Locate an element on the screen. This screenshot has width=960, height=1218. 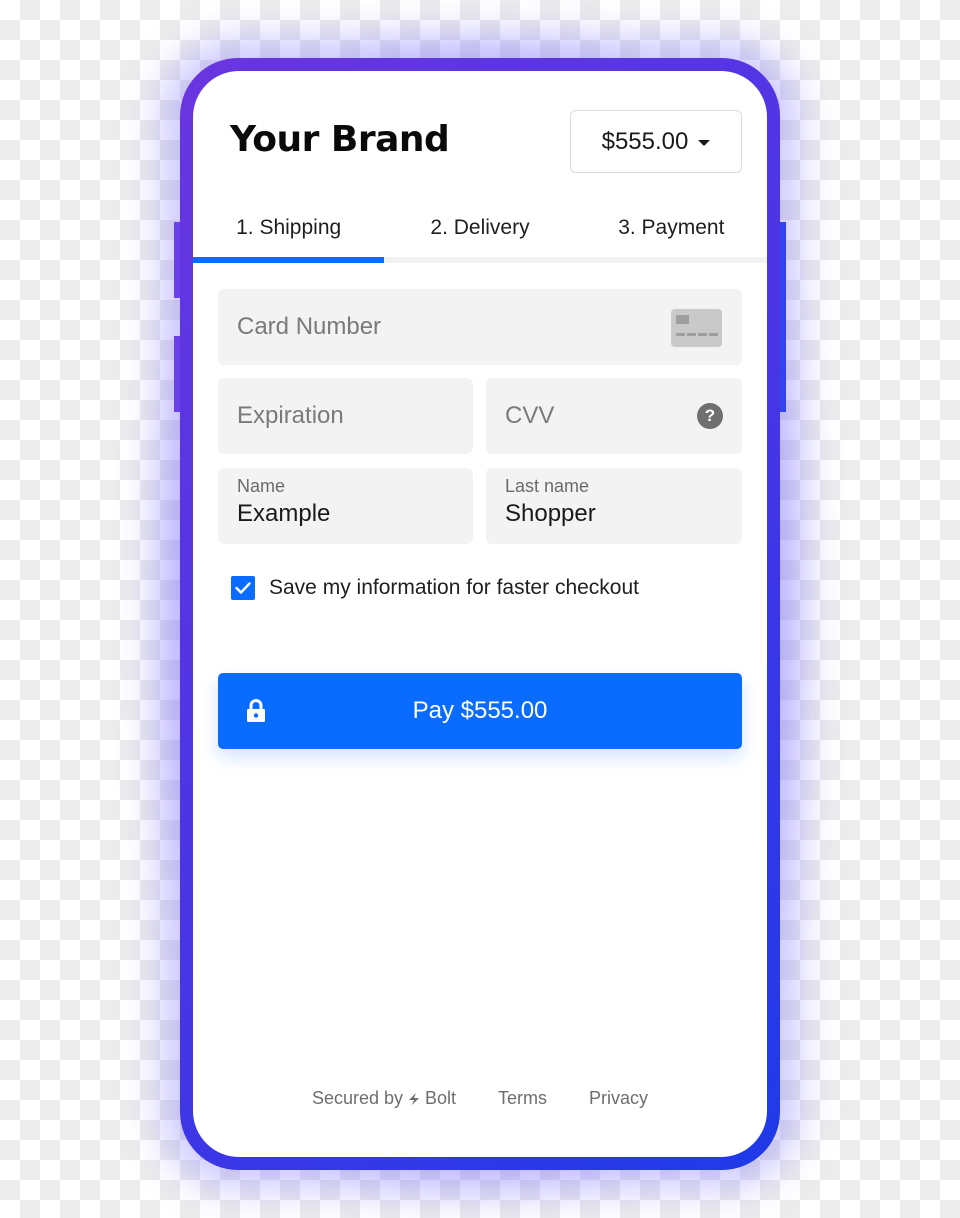
last-name-value: Shopper is located at coordinates (550, 513).